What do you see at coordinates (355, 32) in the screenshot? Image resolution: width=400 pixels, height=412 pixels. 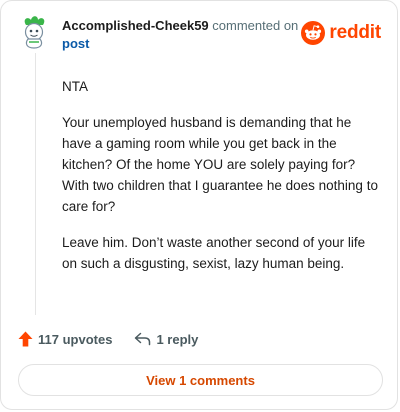 I see `reddit-wordmark: reddit` at bounding box center [355, 32].